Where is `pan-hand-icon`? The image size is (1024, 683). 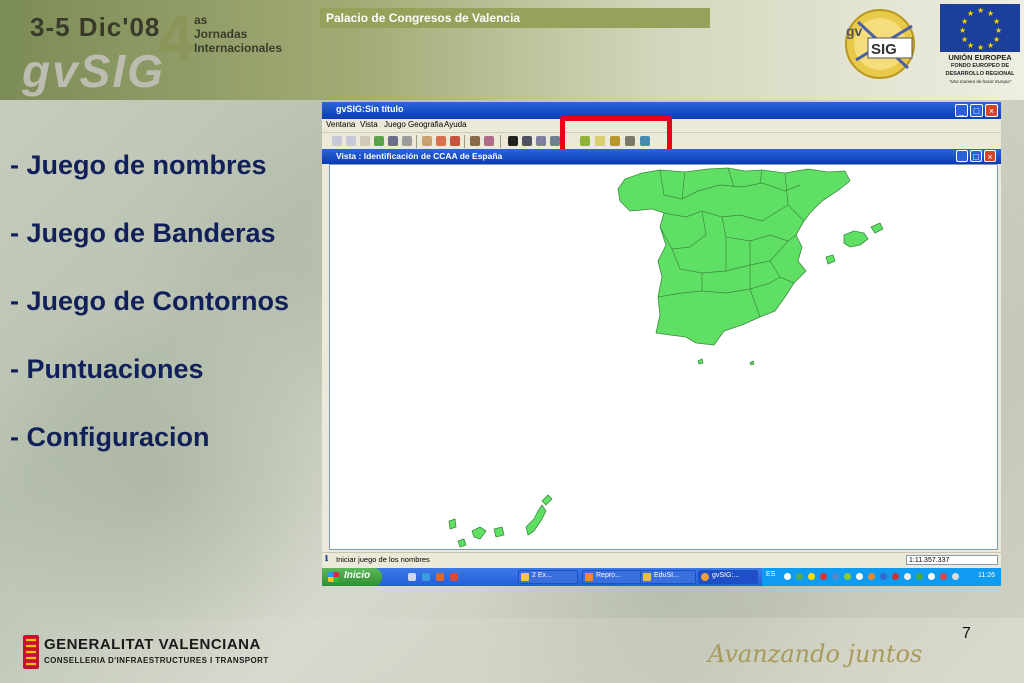 pan-hand-icon is located at coordinates (427, 141).